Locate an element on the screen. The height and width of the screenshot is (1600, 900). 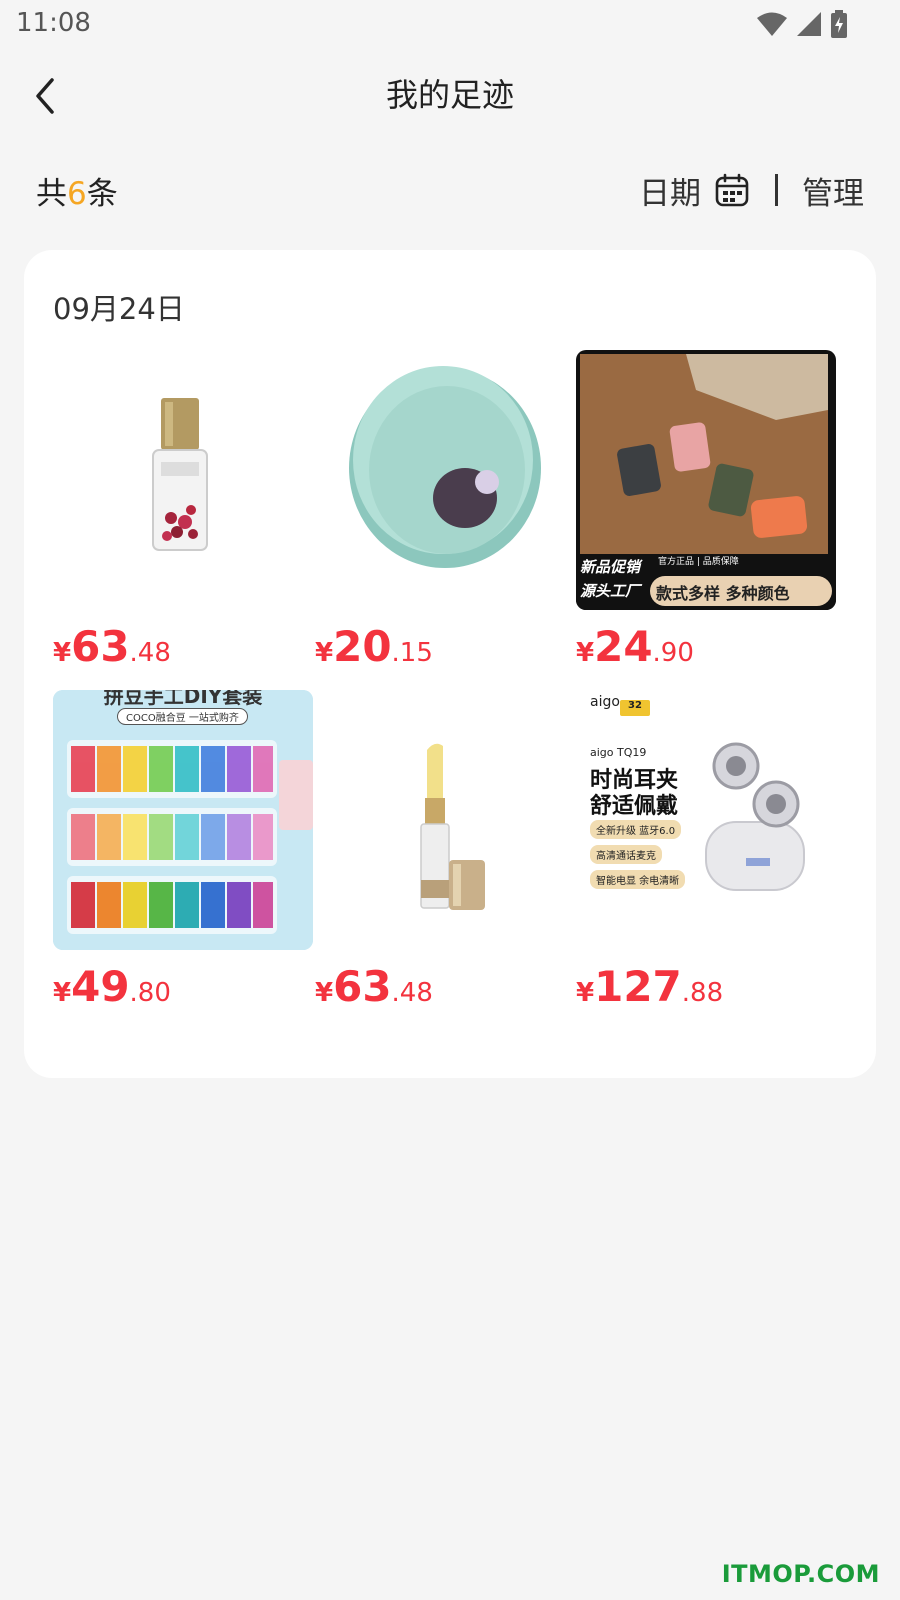
price-integer: 127 is located at coordinates (638, 986).